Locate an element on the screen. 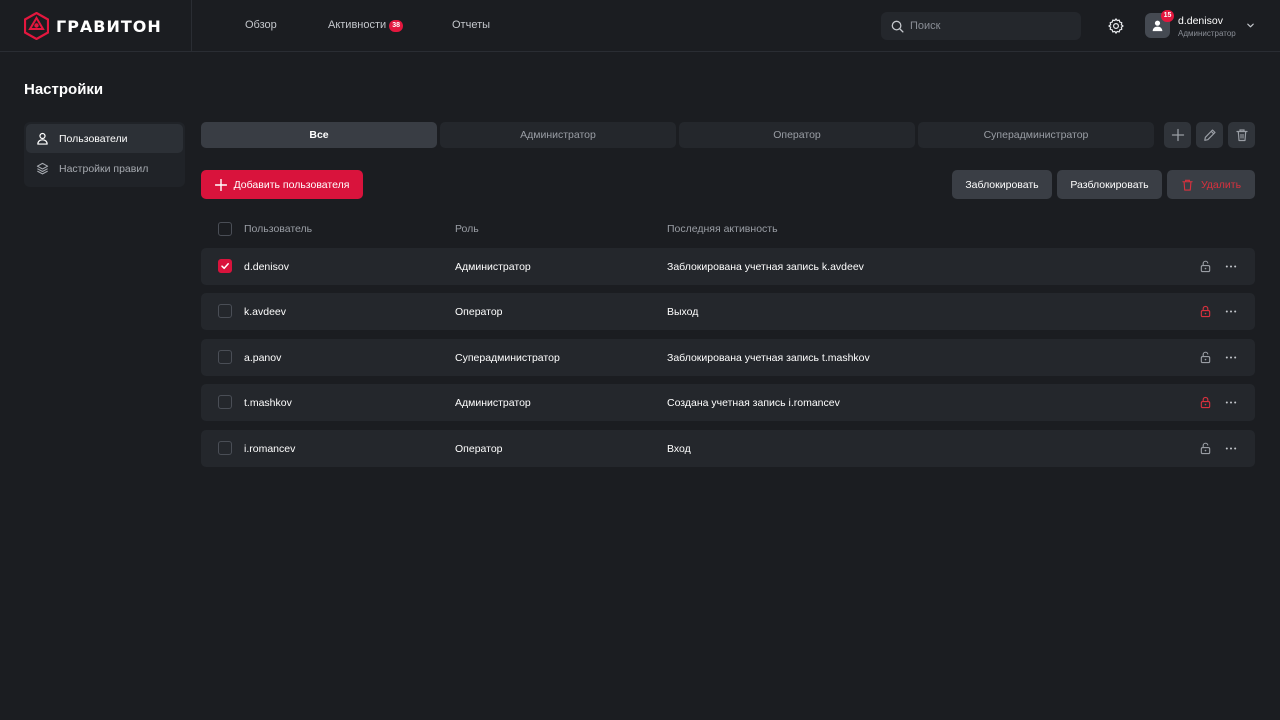 The width and height of the screenshot is (1280, 720). sidebar-item-rules-settings: Настройки правил is located at coordinates (104, 168).